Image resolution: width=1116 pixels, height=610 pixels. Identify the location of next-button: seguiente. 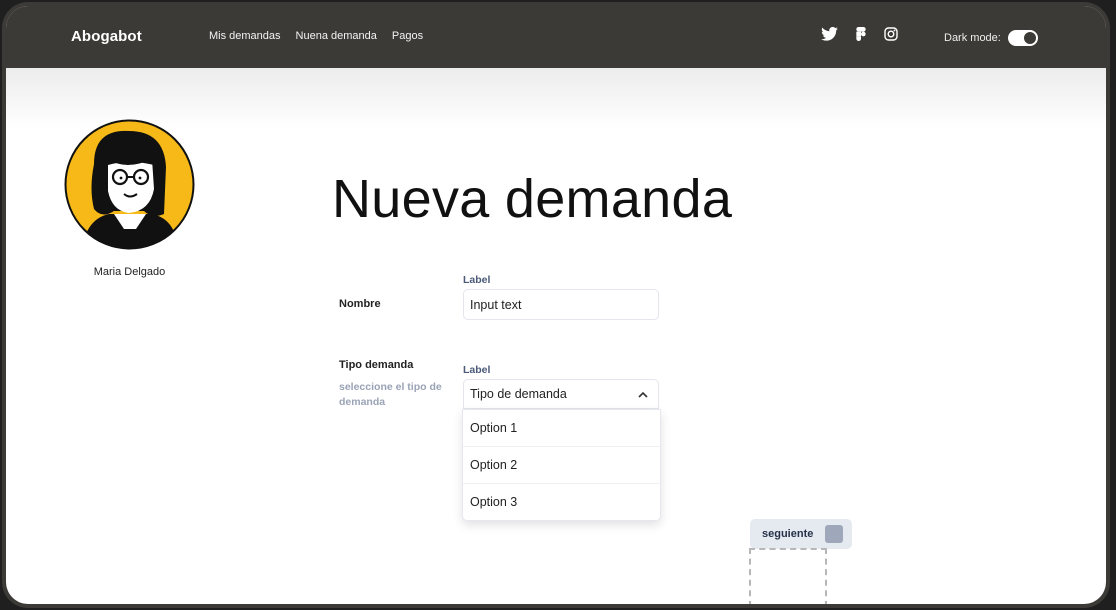
(801, 534).